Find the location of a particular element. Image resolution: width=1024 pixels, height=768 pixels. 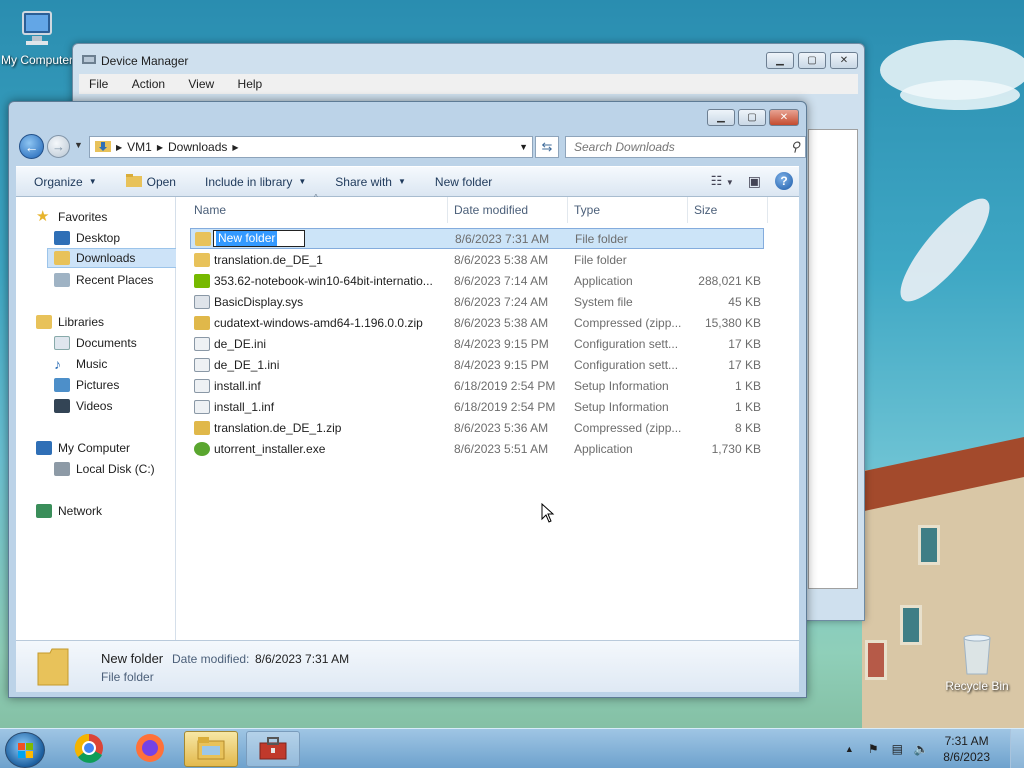

inf-file-icon is located at coordinates (202, 385).